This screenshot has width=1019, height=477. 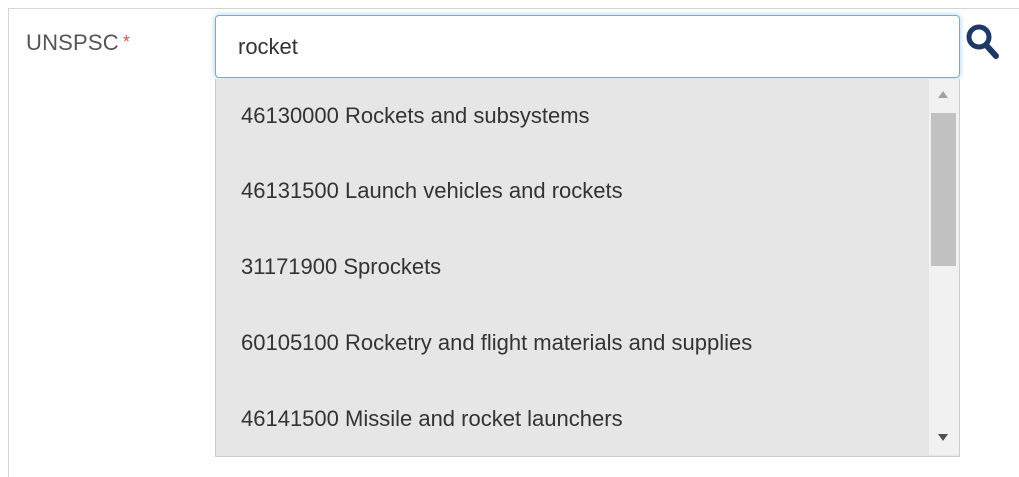 I want to click on search-button, so click(x=983, y=42).